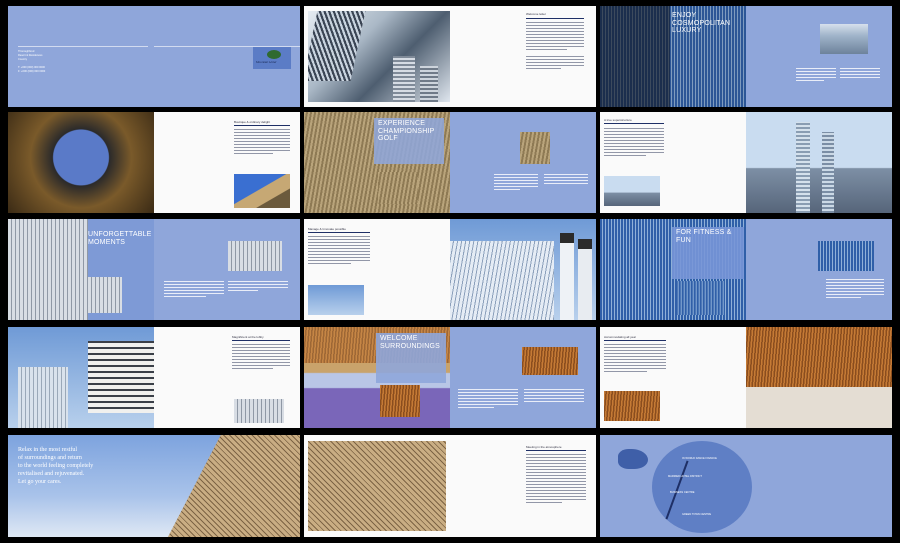  I want to click on spread-3: ENJOY COSMOPOLITAN LUXURY, so click(746, 56).